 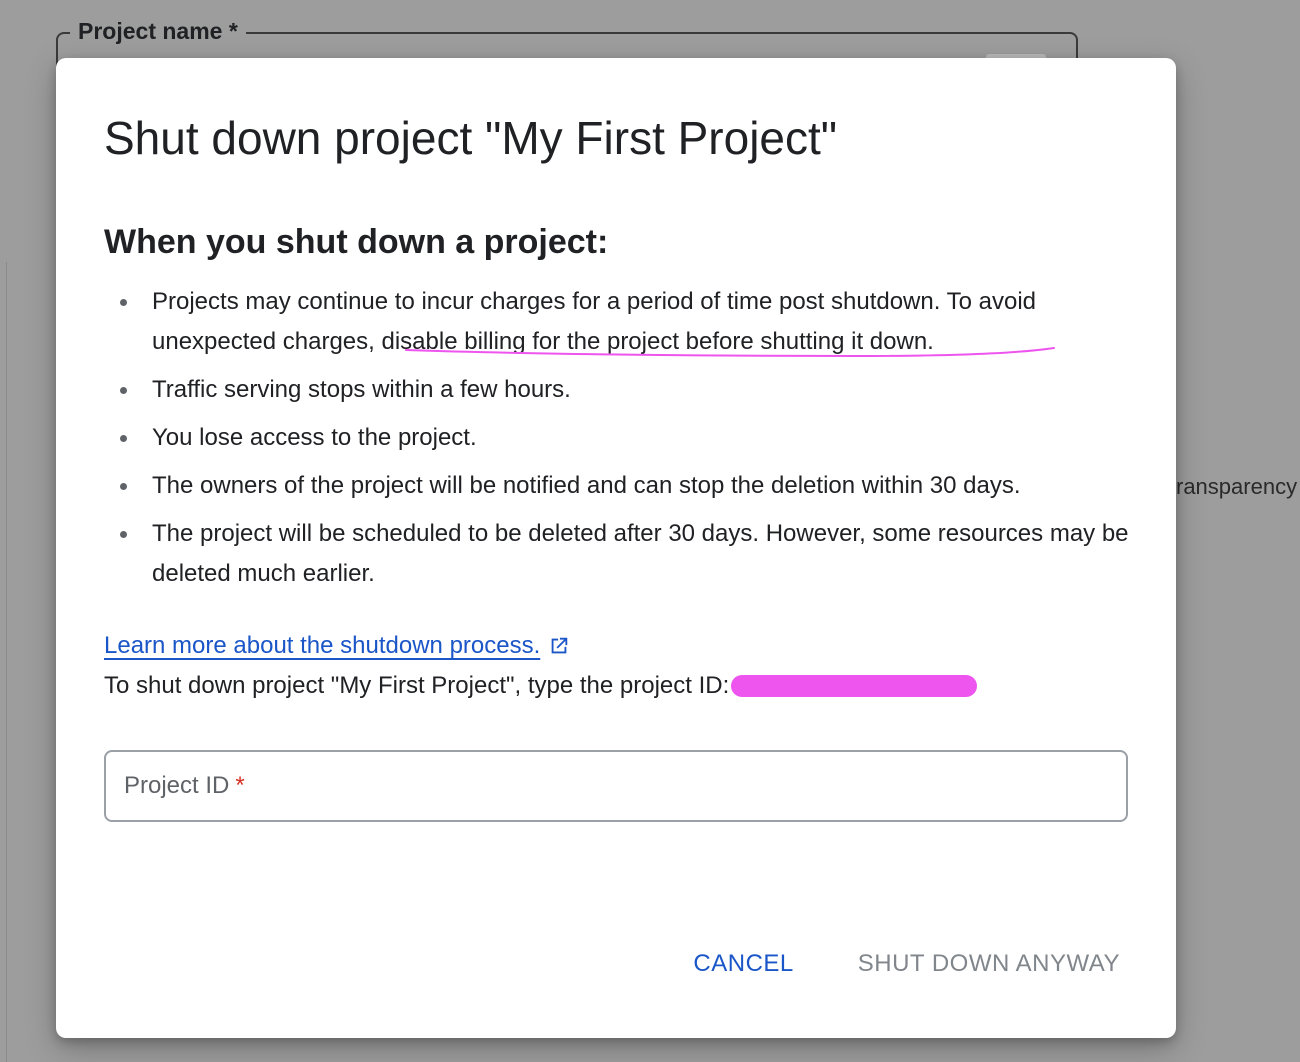 I want to click on annotation-underline, so click(x=730, y=352).